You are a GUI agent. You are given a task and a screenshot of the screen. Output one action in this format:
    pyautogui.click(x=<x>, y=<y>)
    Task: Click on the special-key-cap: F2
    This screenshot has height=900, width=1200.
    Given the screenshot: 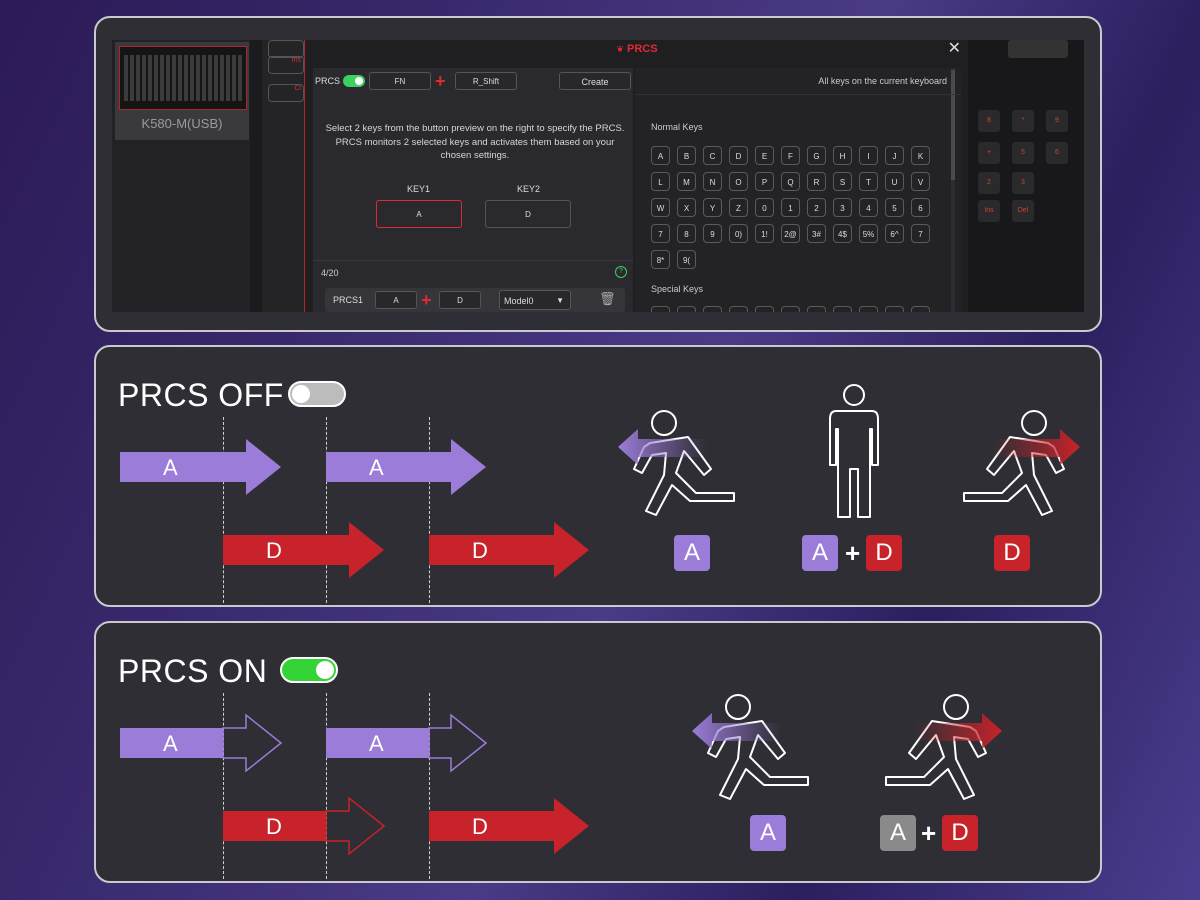 What is the action you would take?
    pyautogui.click(x=686, y=309)
    